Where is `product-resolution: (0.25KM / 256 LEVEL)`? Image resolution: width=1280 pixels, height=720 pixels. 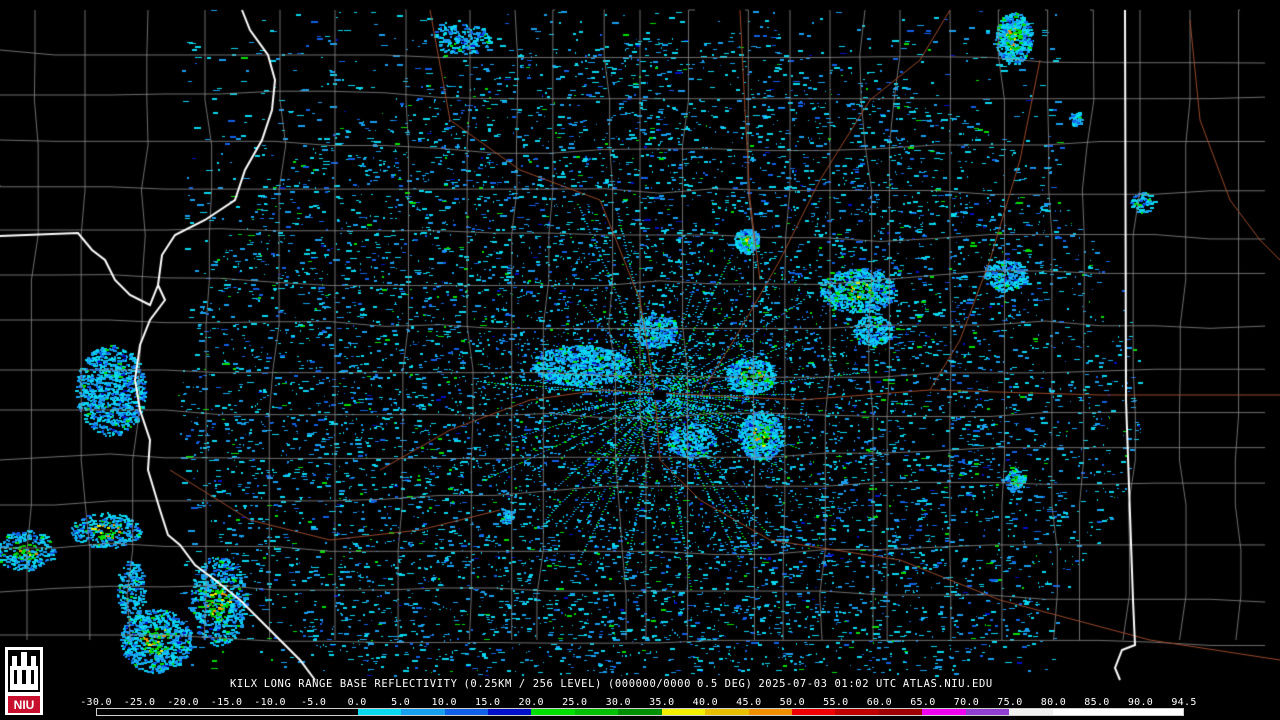 product-resolution: (0.25KM / 256 LEVEL) is located at coordinates (532, 684).